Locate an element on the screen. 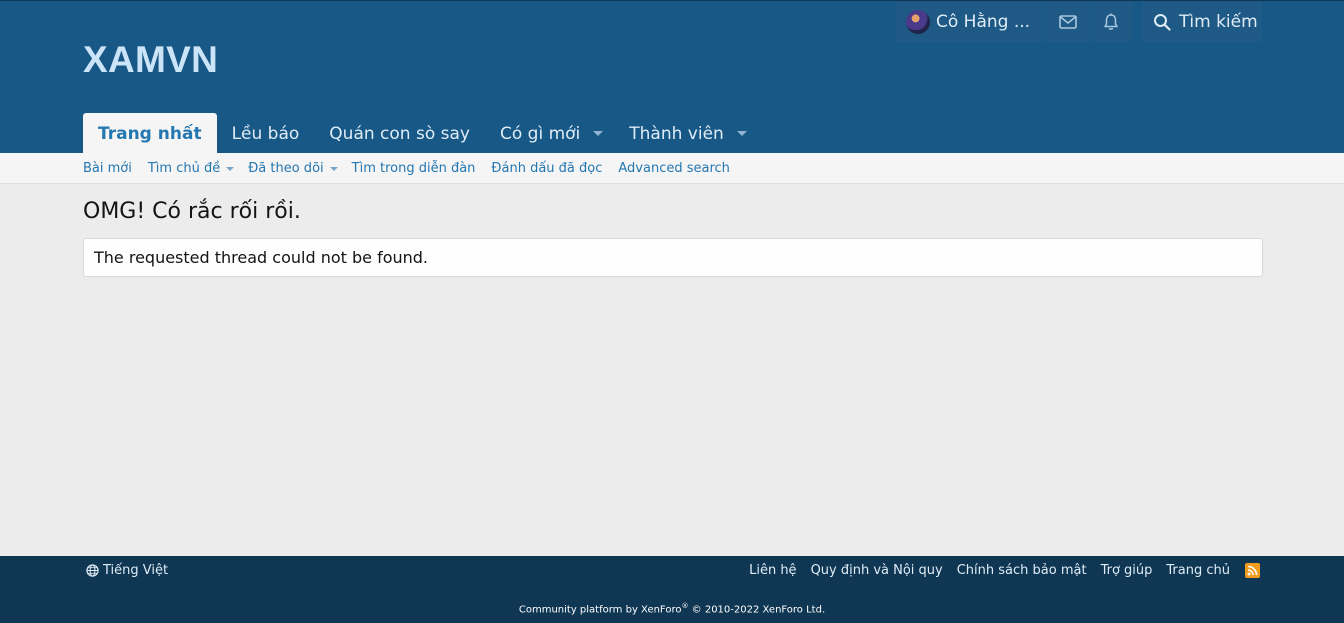  error-message-text: The requested thread could not be found. is located at coordinates (261, 257).